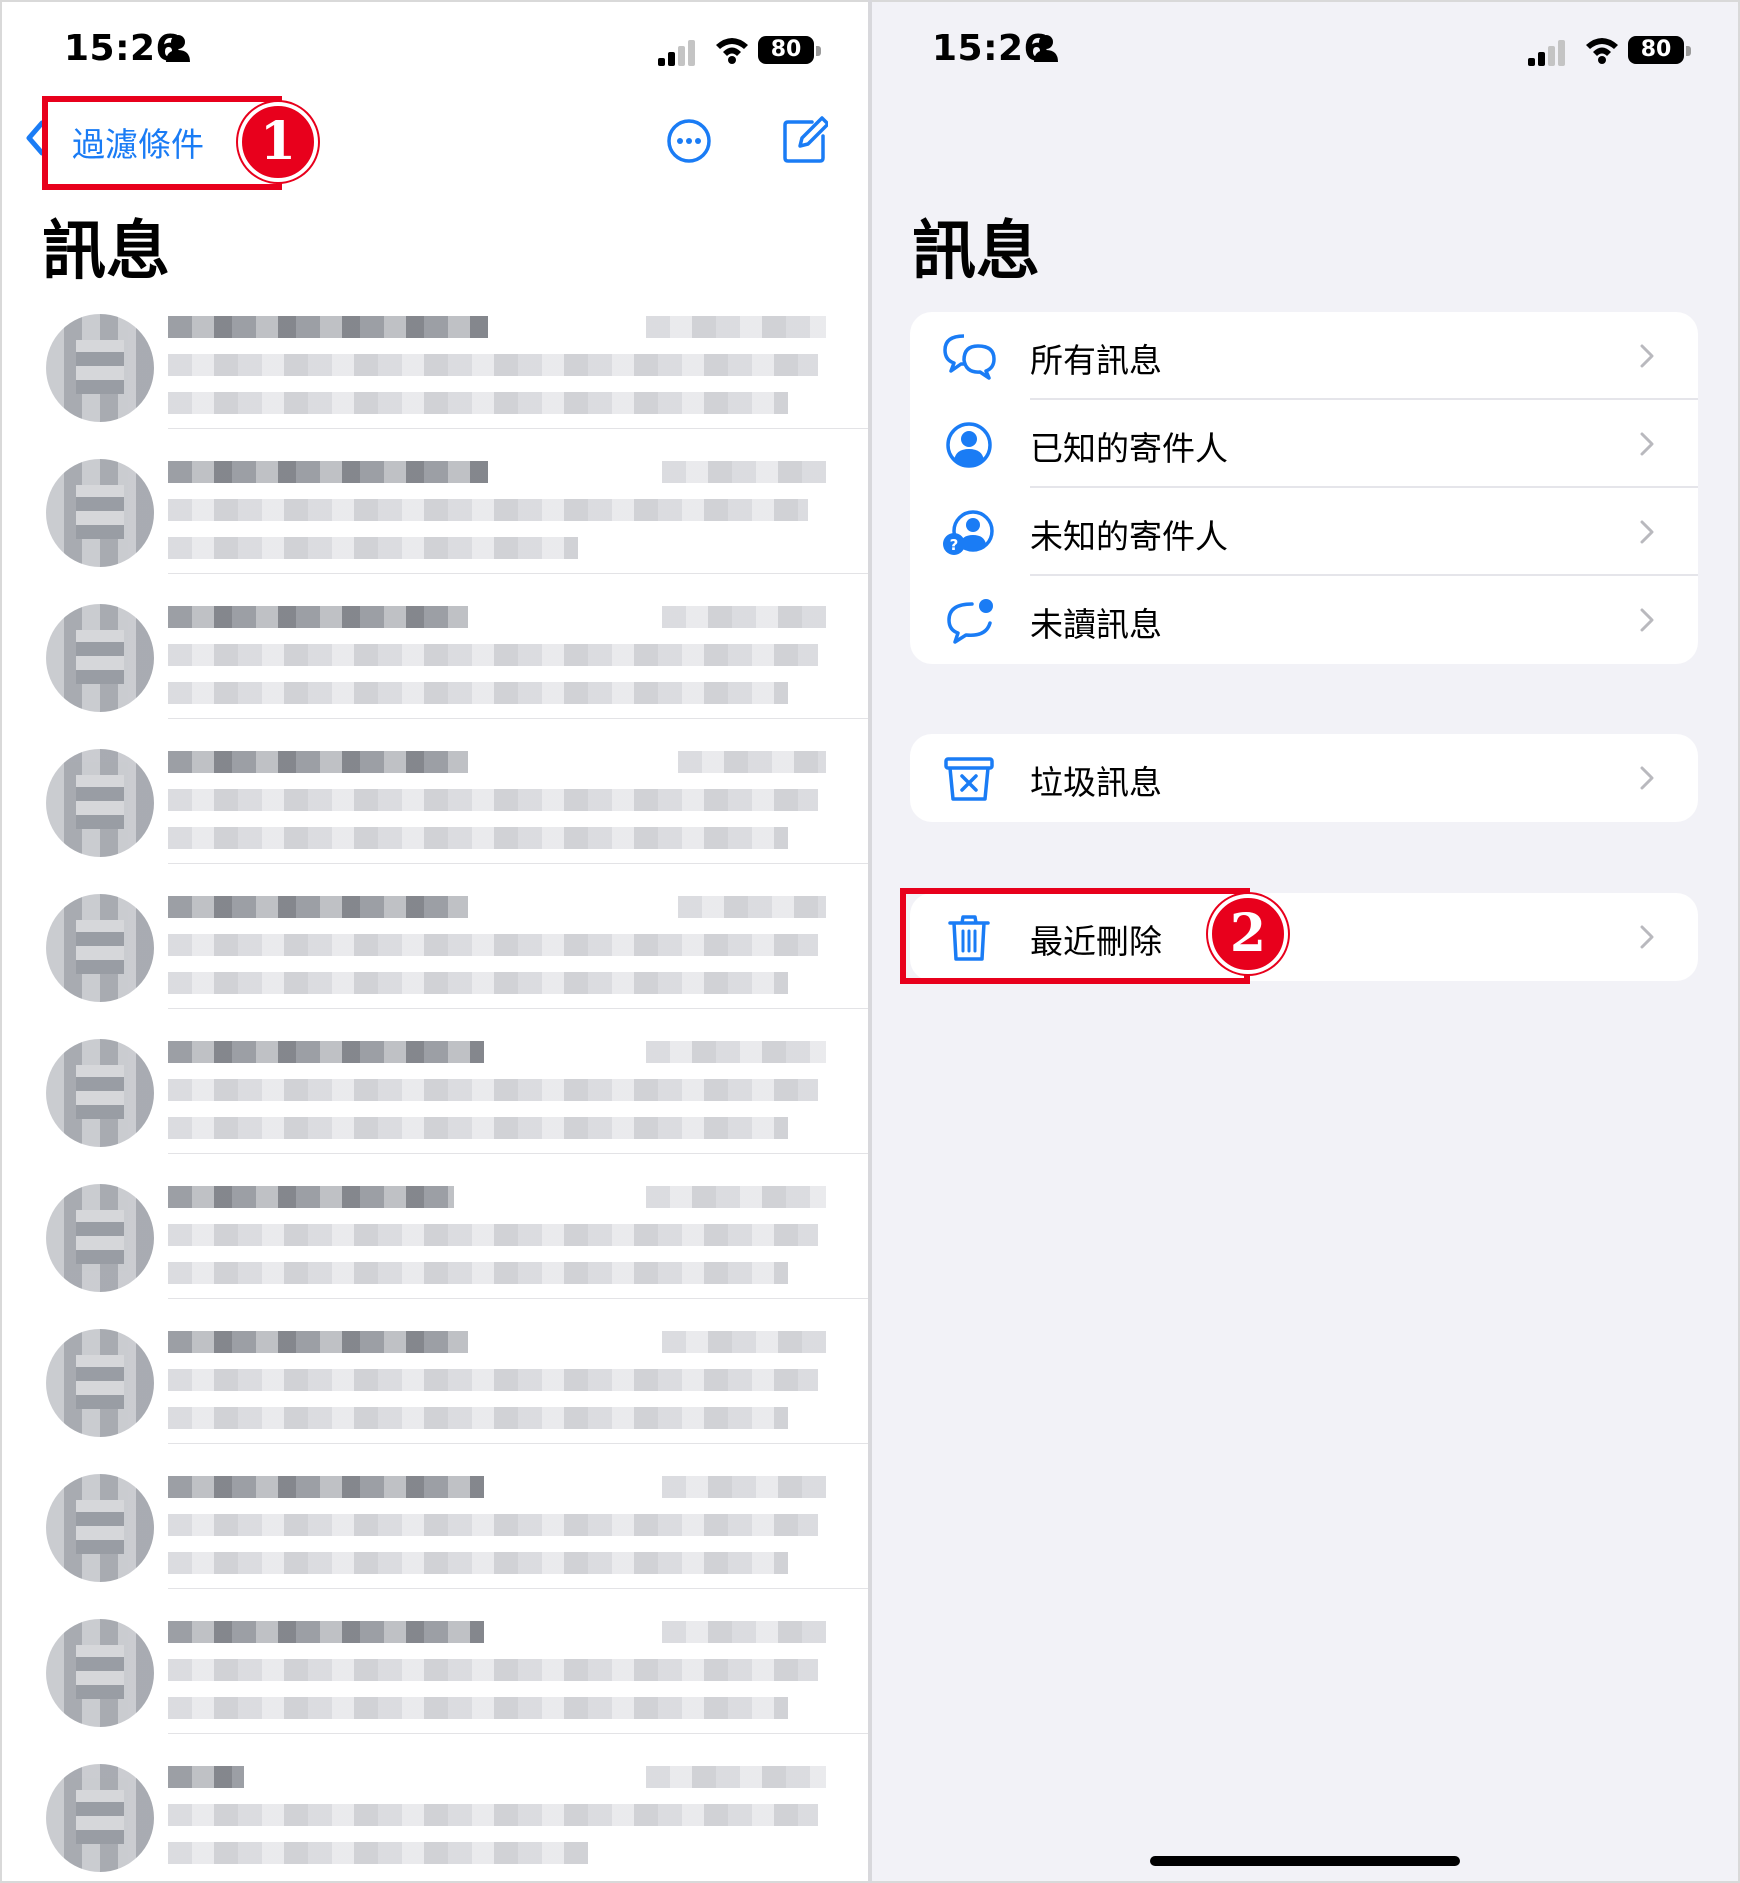 The image size is (1740, 1883). Describe the element at coordinates (1129, 536) in the screenshot. I see `row-label: 未知的寄件人` at that location.